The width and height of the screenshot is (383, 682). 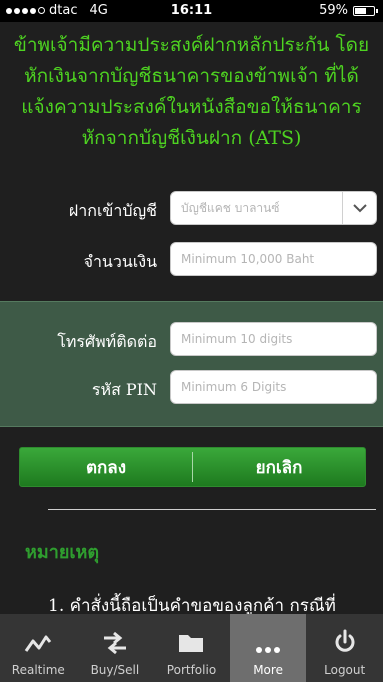 I want to click on cancel-button: ยกเลิก, so click(x=279, y=467).